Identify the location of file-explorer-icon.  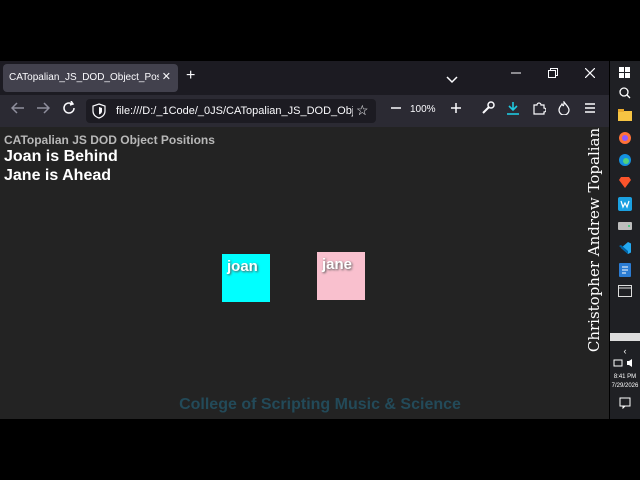
(625, 117).